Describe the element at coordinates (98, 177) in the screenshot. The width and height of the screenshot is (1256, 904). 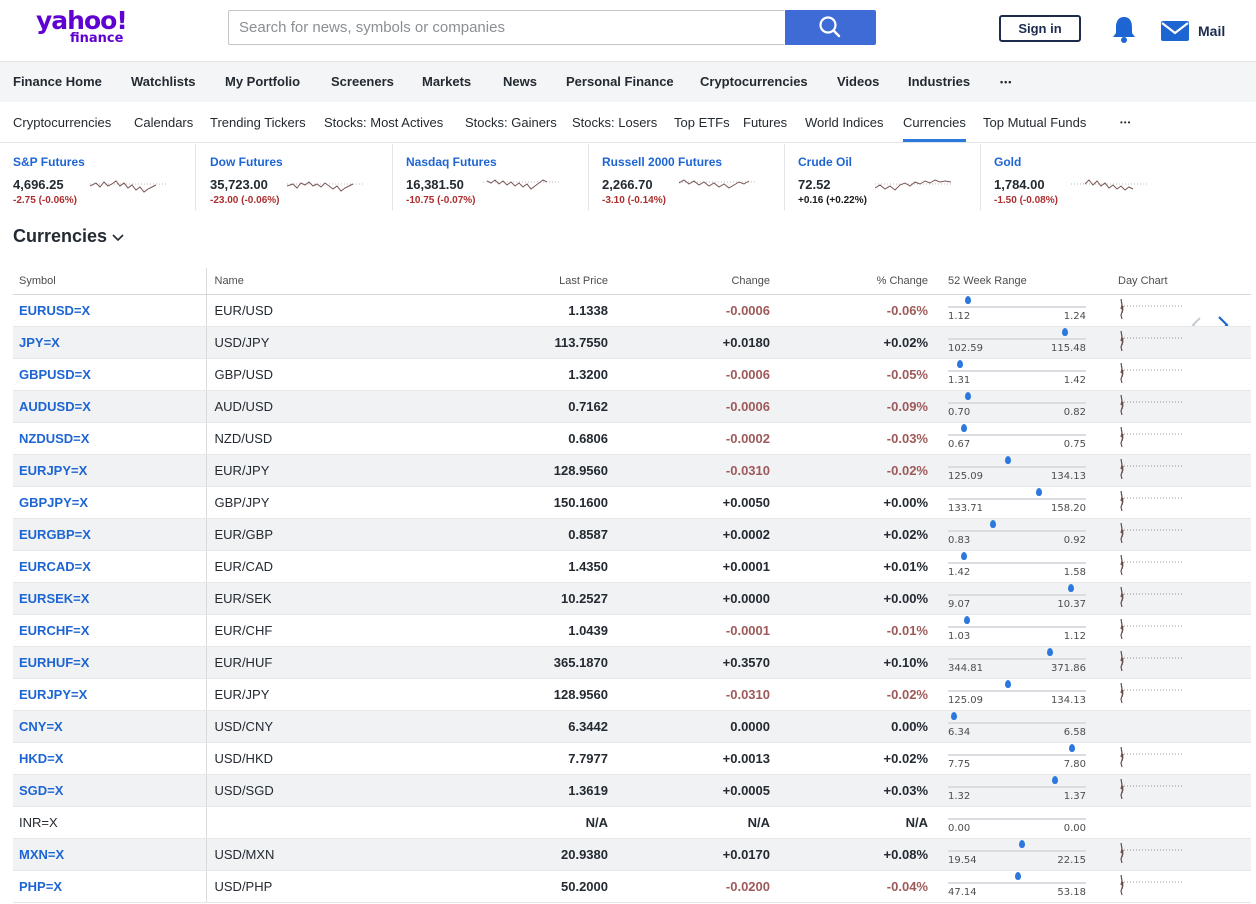
I see `ticker-card: S&P Futures 4,696.25 -2.75 (-0.06%)` at that location.